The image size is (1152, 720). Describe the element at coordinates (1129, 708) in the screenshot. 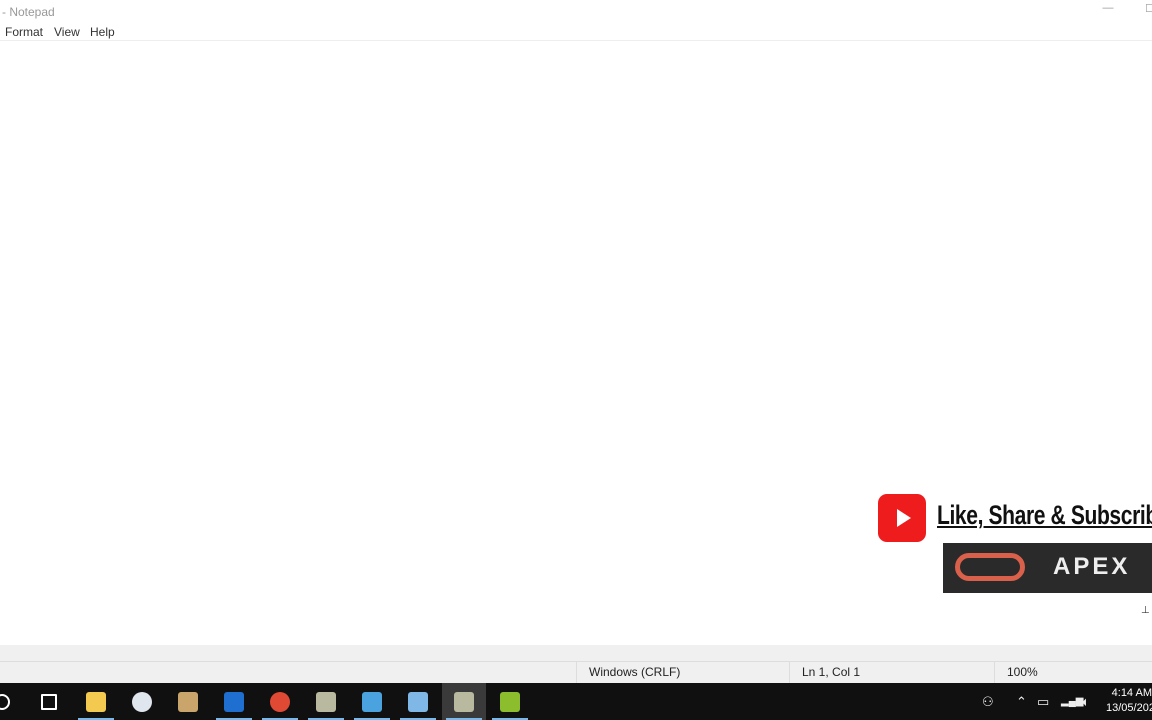

I see `clock-date: 13/05/202` at that location.